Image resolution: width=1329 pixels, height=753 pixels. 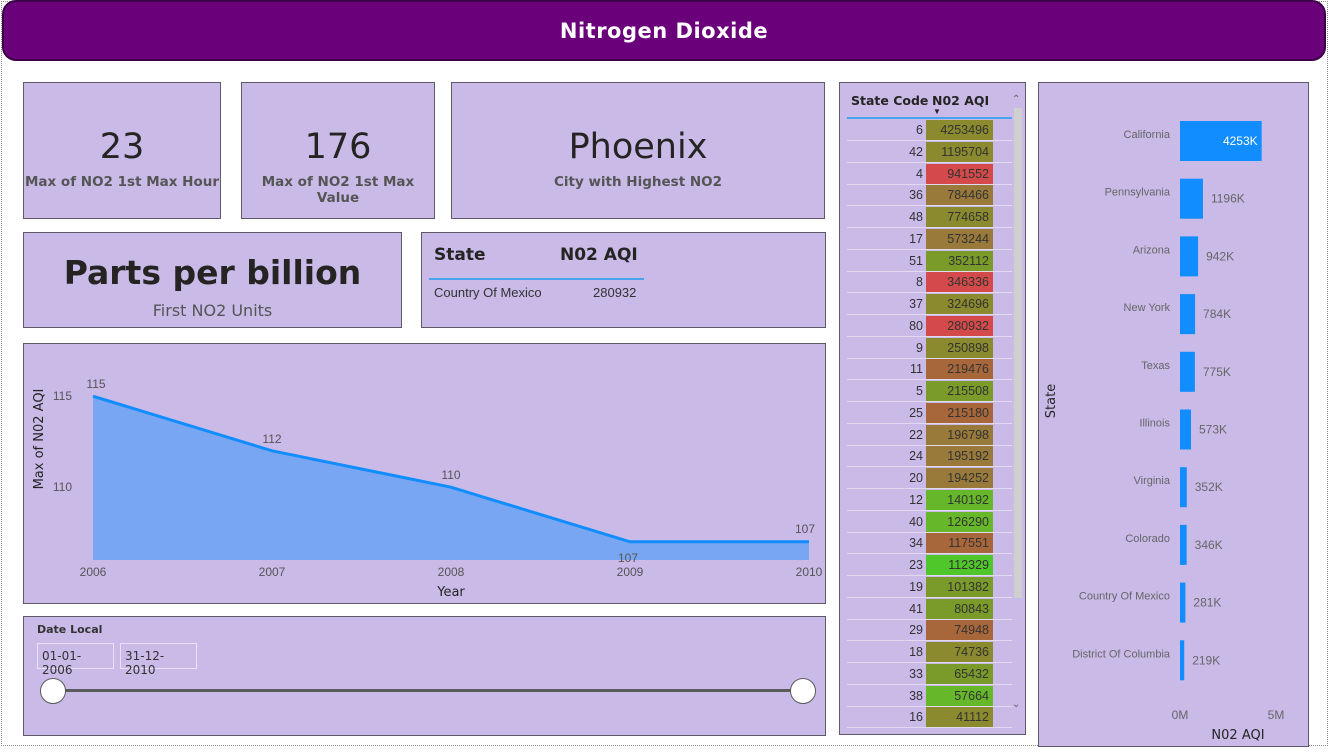 What do you see at coordinates (424, 676) in the screenshot?
I see `date-slicer: Date Local 01-01-2006 31-12-2010` at bounding box center [424, 676].